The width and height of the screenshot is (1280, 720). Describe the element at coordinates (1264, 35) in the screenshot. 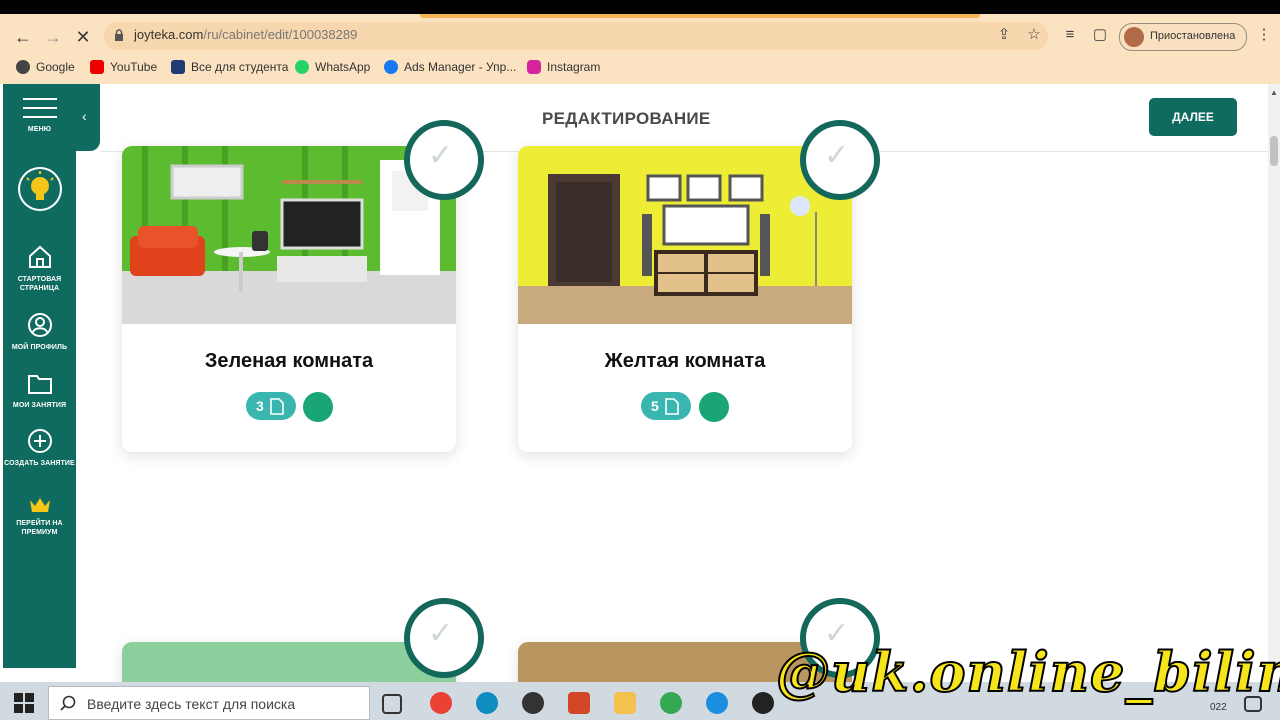

I see `more-icon: ⋮` at that location.